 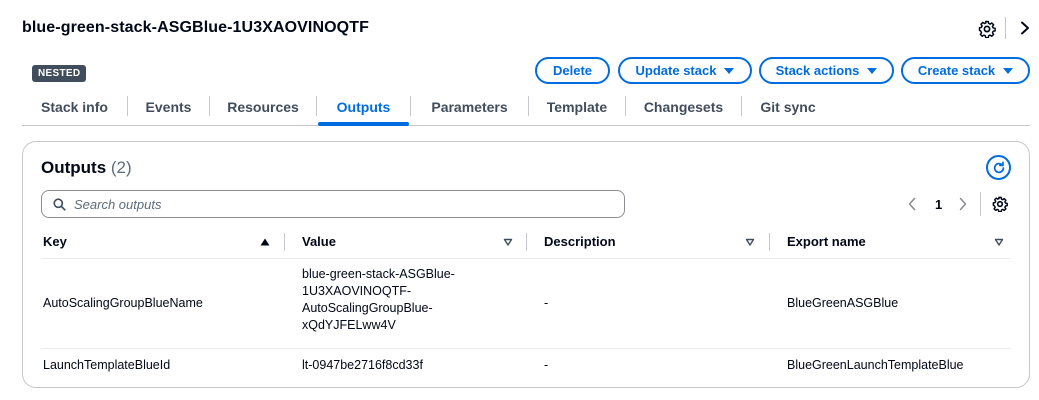 I want to click on create-stack-label: Create stack, so click(x=956, y=70).